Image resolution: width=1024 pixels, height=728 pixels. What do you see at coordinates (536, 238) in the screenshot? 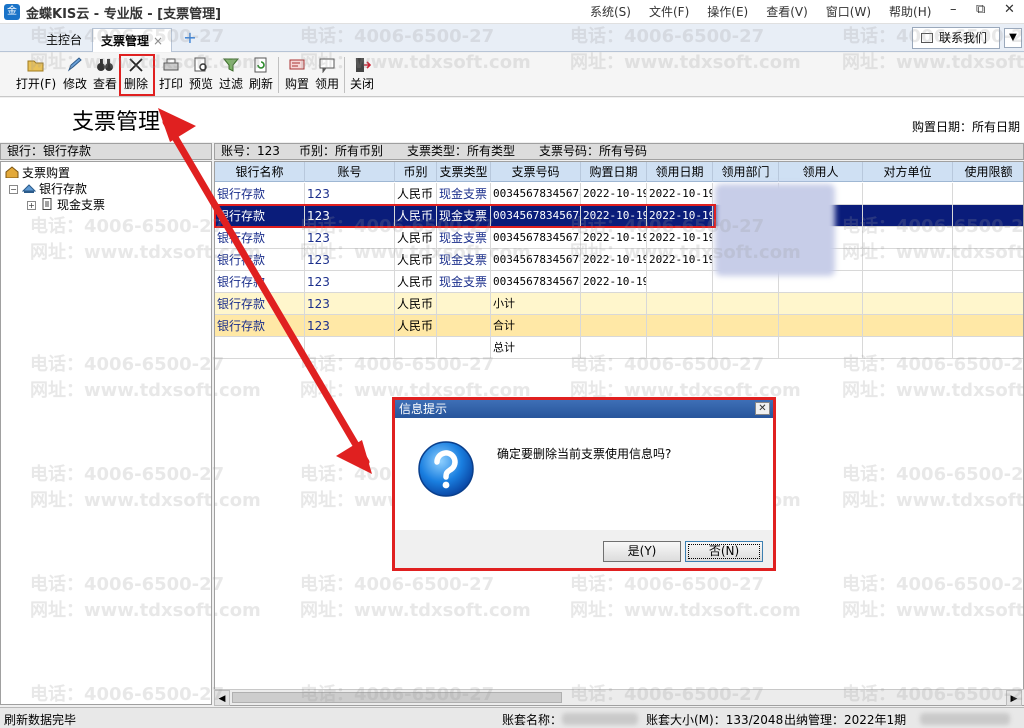
I see `cell-no: 00345678345678003` at bounding box center [536, 238].